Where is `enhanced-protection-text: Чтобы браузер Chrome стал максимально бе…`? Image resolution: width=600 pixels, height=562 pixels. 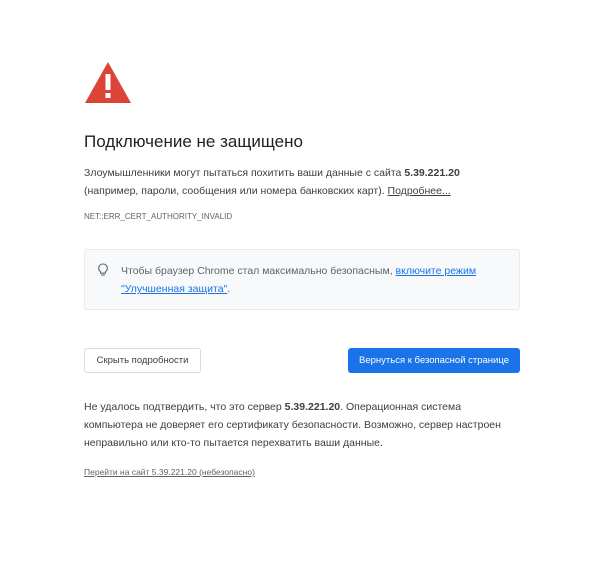 enhanced-protection-text: Чтобы браузер Chrome стал максимально бе… is located at coordinates (311, 280).